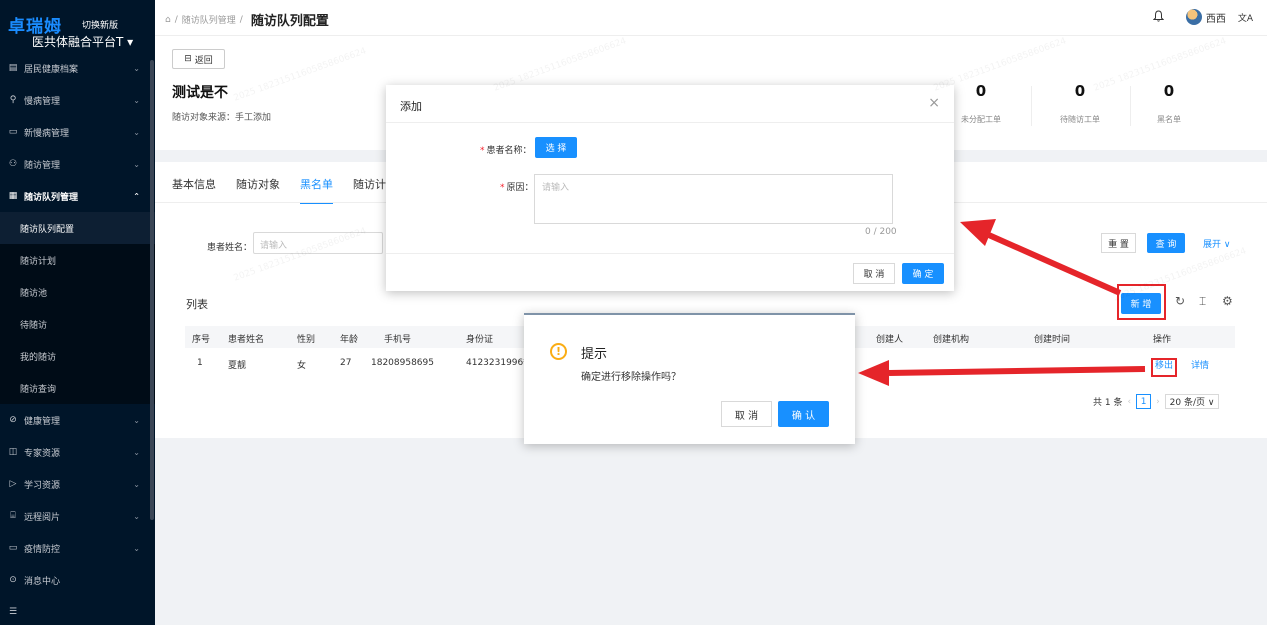 This screenshot has height=625, width=1267. What do you see at coordinates (346, 363) in the screenshot?
I see `cell-age: 27` at bounding box center [346, 363].